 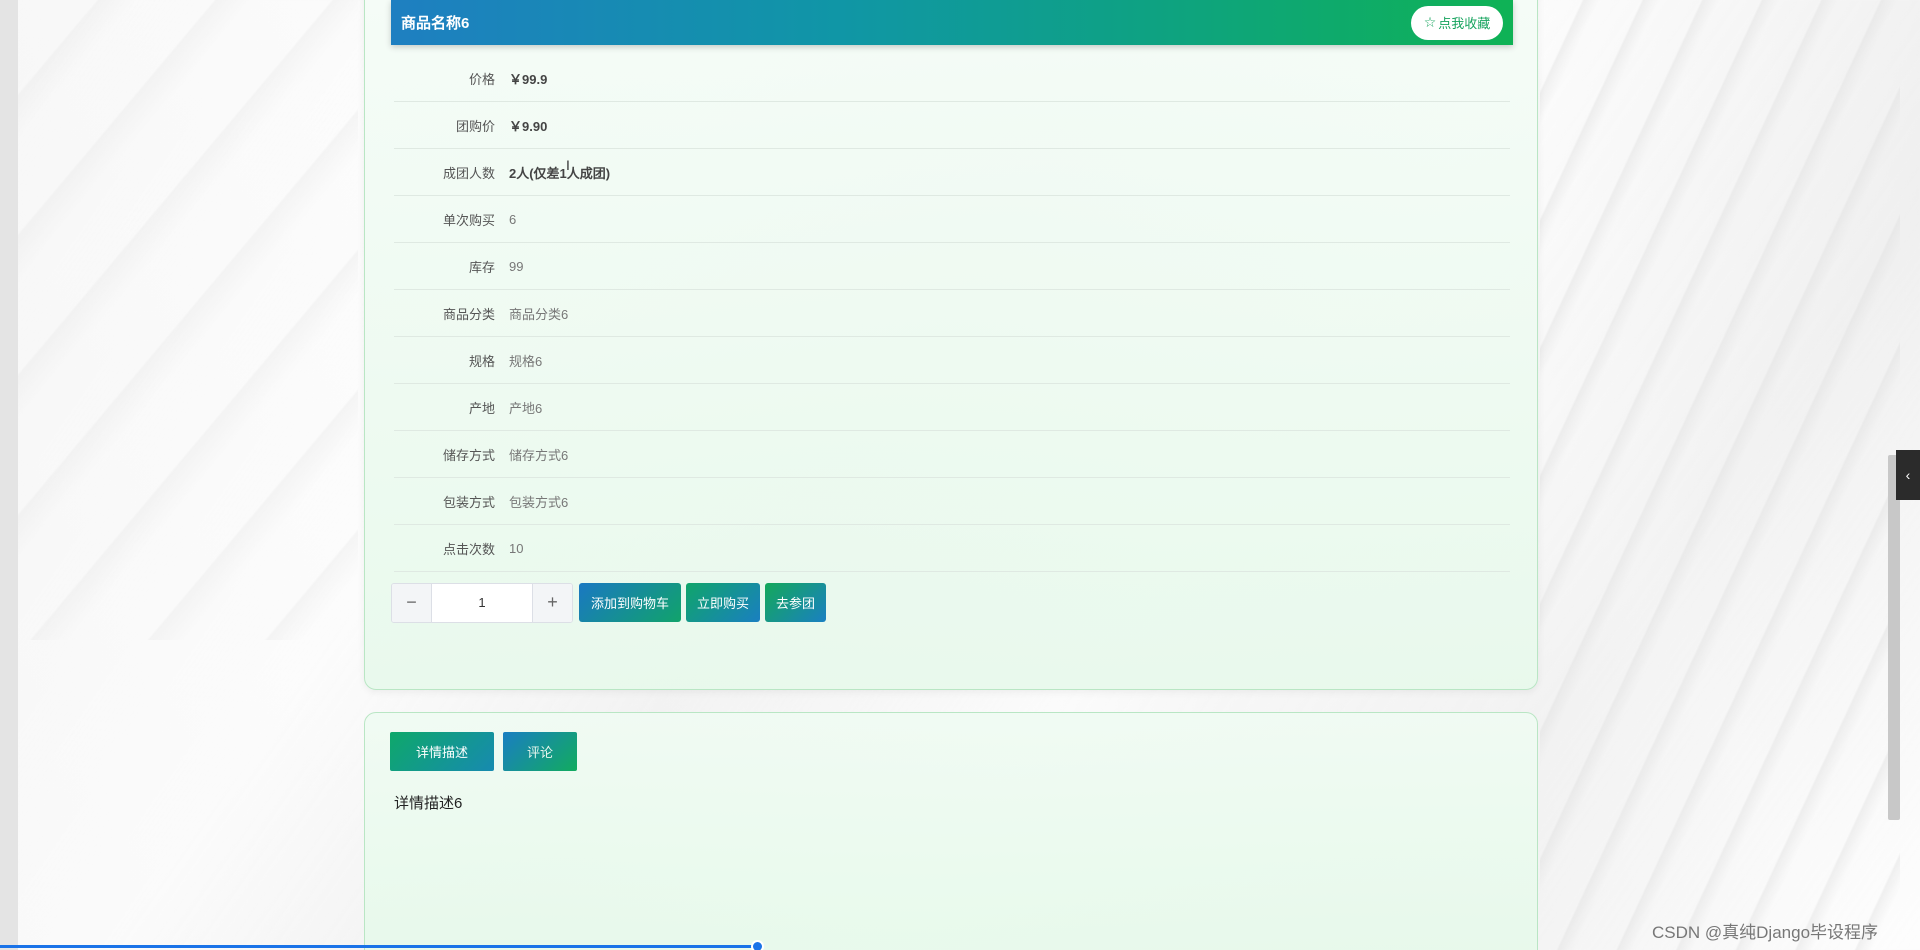 I want to click on favorite-button: ☆ 点我收藏, so click(x=1457, y=22).